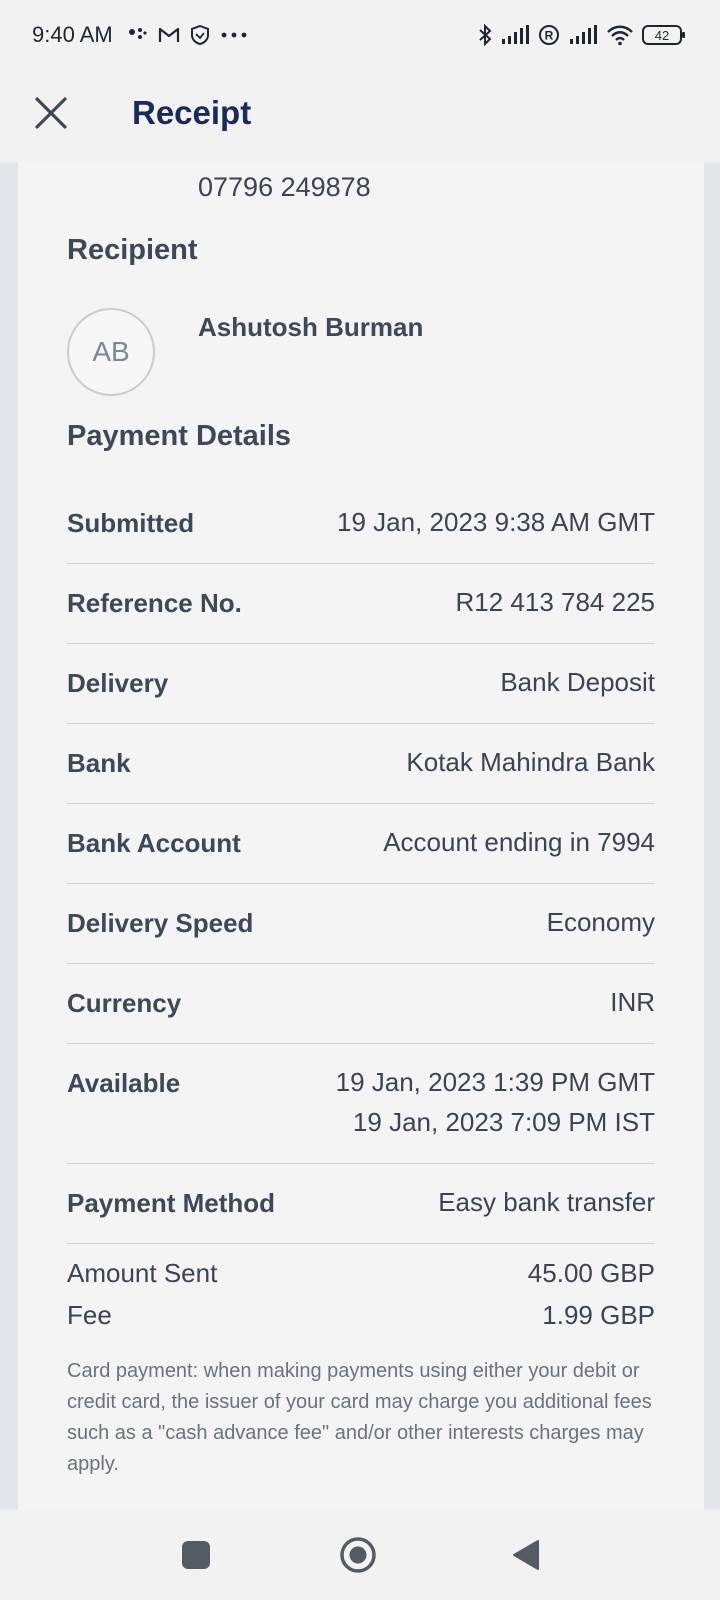 Image resolution: width=720 pixels, height=1600 pixels. I want to click on detail-label: Available, so click(124, 1083).